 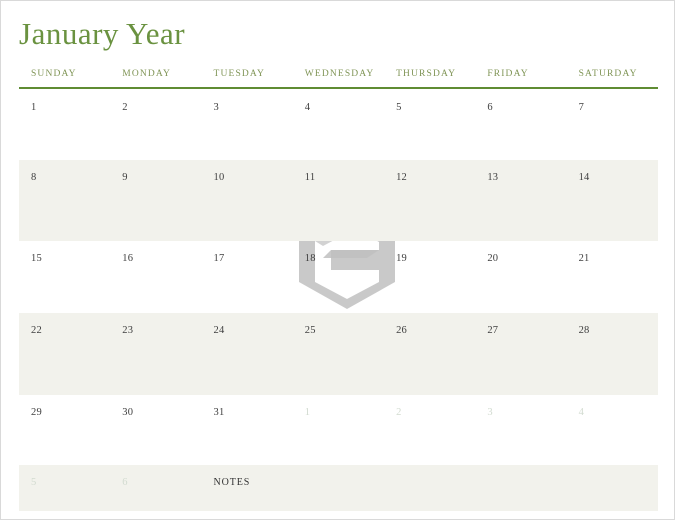 I want to click on weekday-header-saturday: SATURDAY, so click(x=608, y=74).